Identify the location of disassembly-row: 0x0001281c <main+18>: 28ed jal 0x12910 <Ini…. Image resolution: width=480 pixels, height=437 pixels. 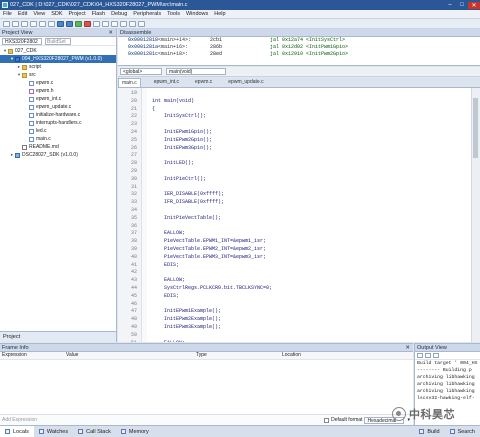
(299, 54).